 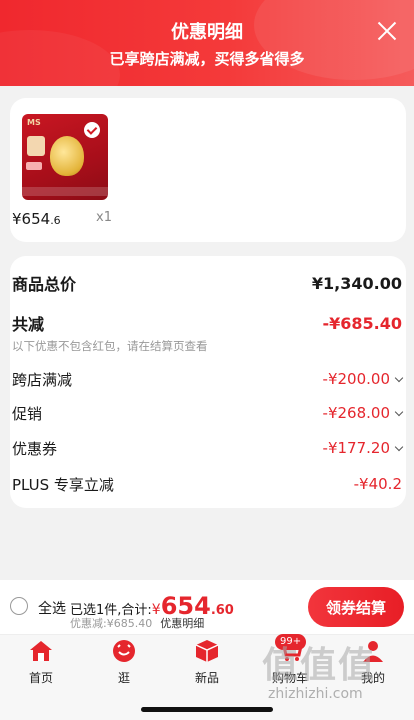 What do you see at coordinates (356, 283) in the screenshot?
I see `total-value: ¥1,340.00` at bounding box center [356, 283].